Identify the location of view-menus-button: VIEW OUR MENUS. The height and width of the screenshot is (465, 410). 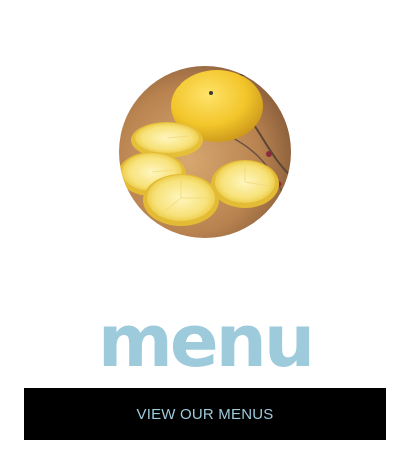
(205, 414).